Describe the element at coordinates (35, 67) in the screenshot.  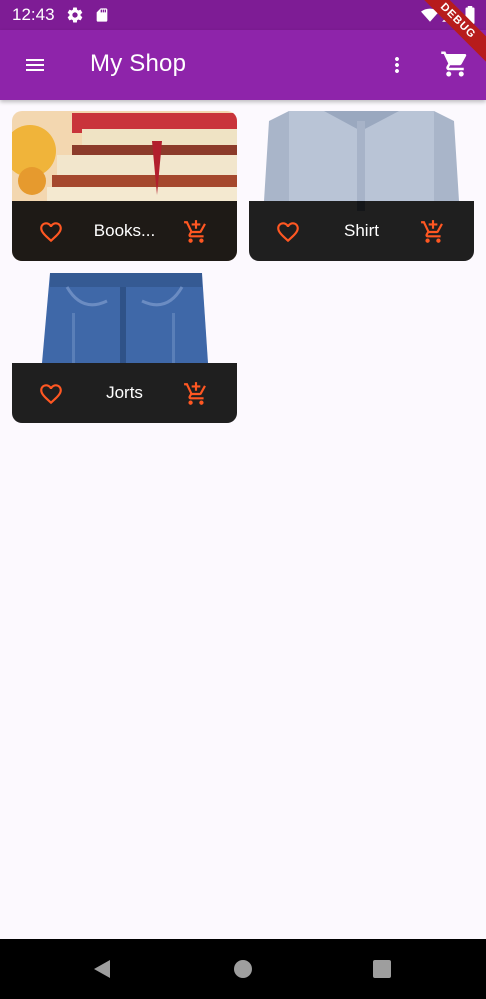
I see `menu-icon` at that location.